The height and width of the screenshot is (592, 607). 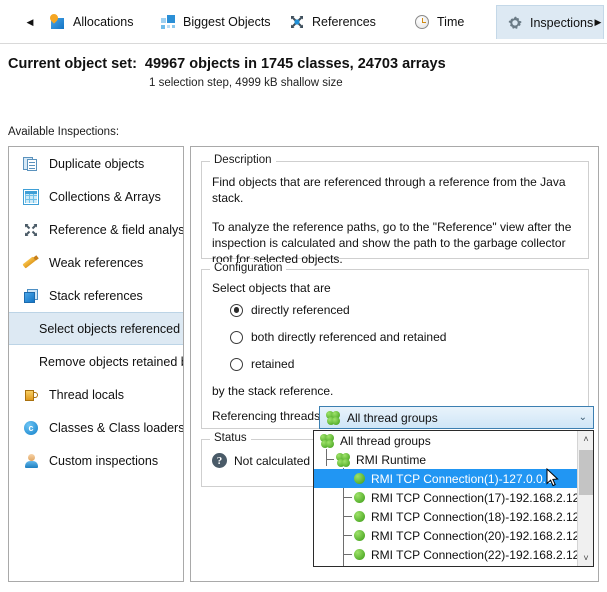 What do you see at coordinates (515, 23) in the screenshot?
I see `gear-icon` at bounding box center [515, 23].